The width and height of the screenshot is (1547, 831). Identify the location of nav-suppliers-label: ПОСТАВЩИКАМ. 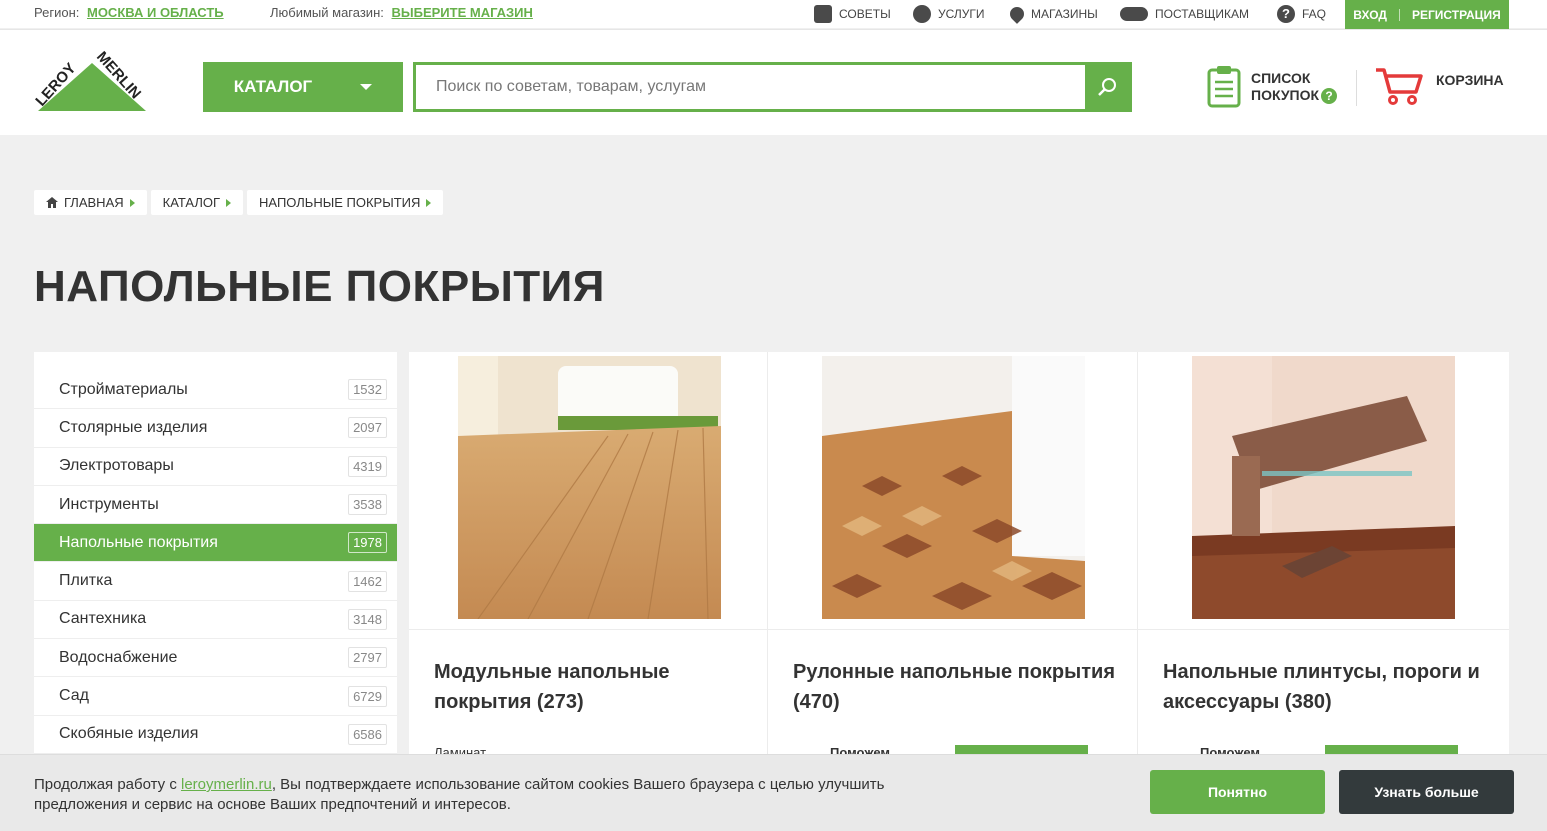
(1202, 14).